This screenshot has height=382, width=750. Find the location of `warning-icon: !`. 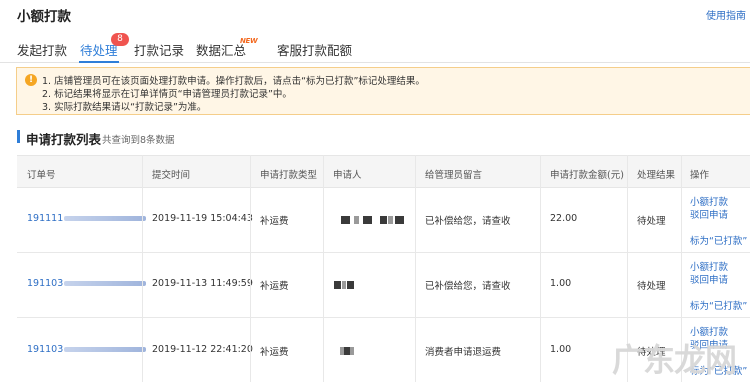

warning-icon: ! is located at coordinates (31, 80).